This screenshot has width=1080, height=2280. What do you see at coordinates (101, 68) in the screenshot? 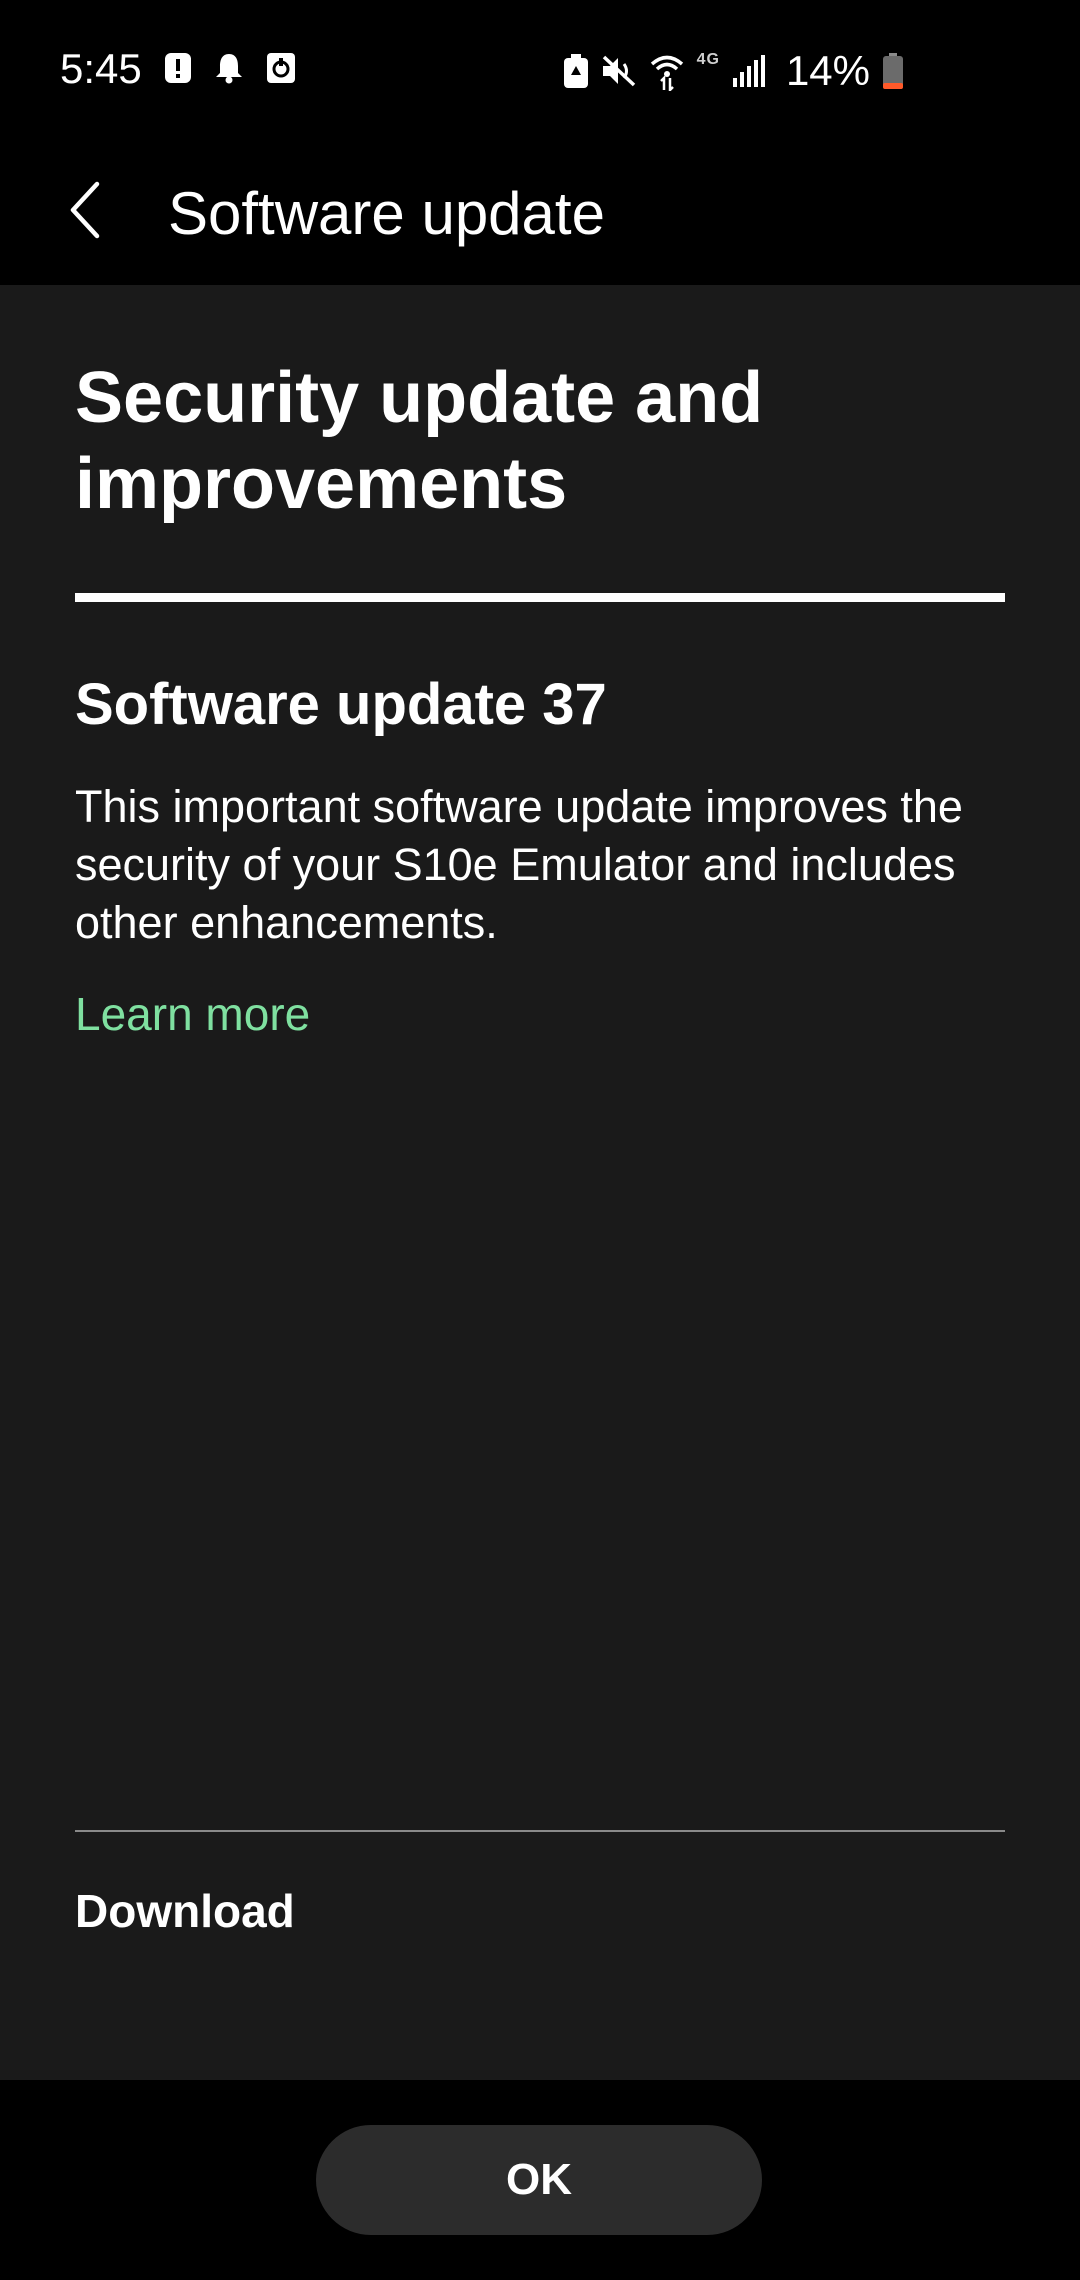
I see `status-time: 5:45` at bounding box center [101, 68].